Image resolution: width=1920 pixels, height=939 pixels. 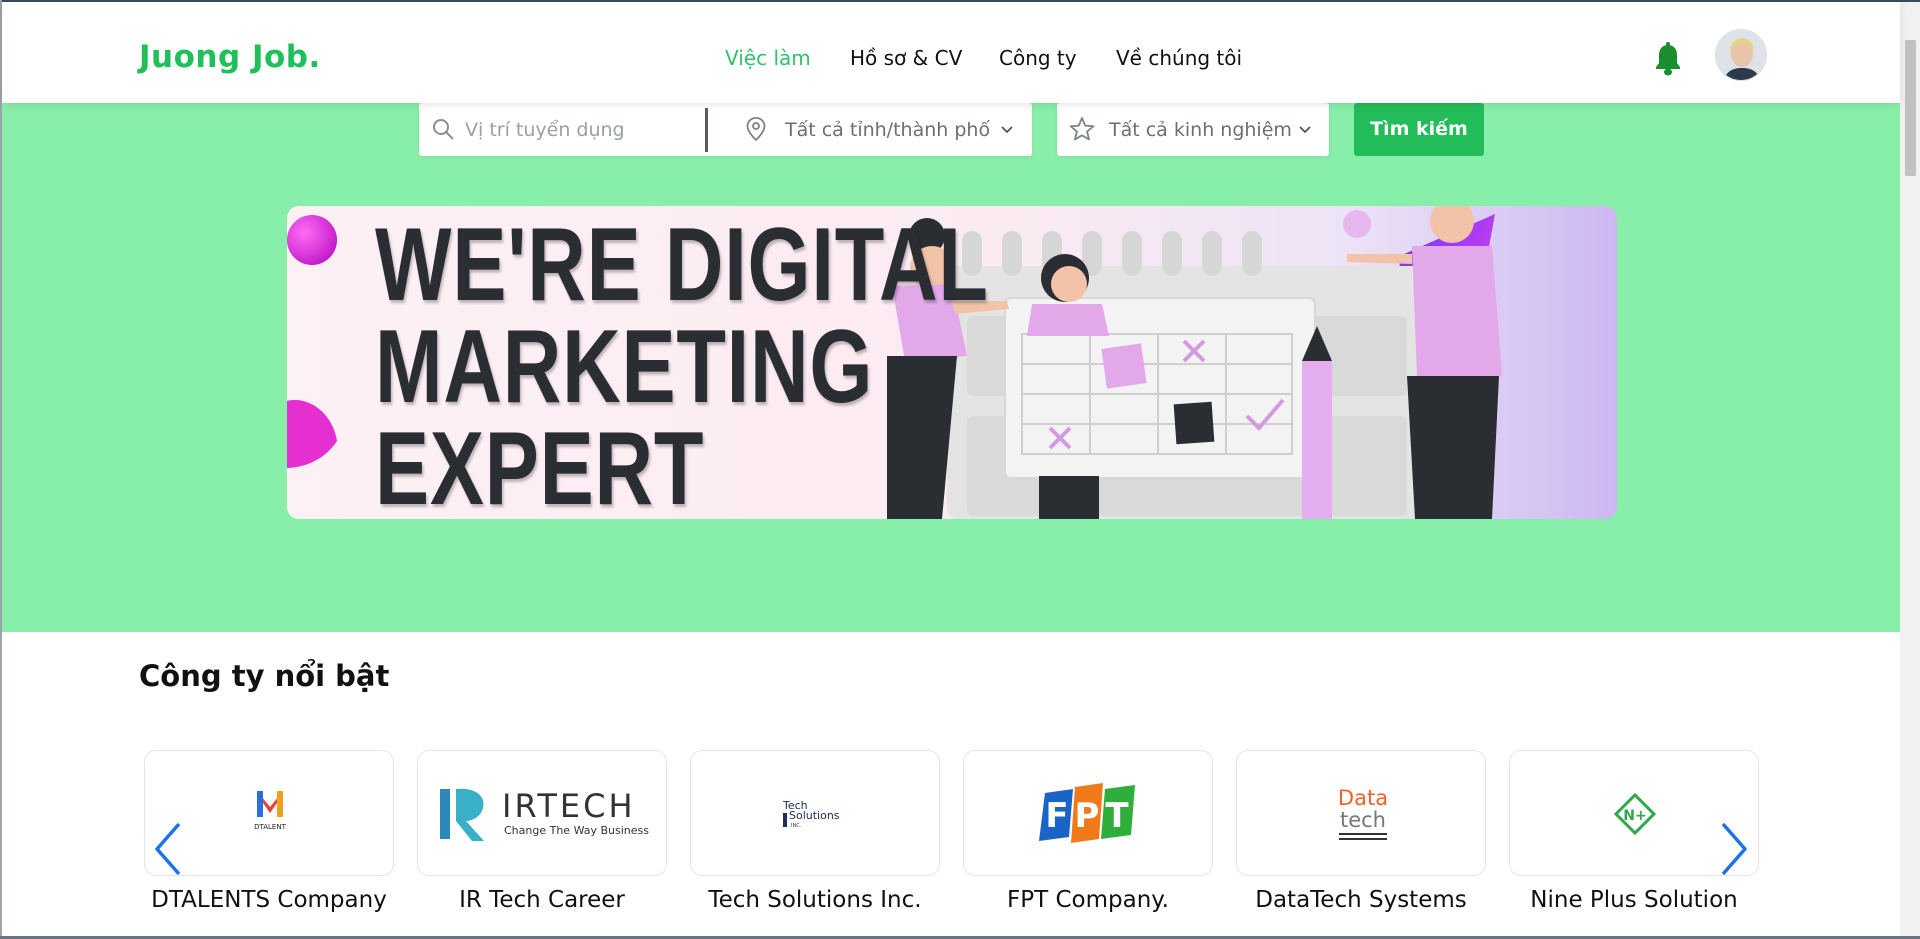 I want to click on banner-headline: WE'RE DIGITAL MARKETING EXPERT, so click(x=682, y=363).